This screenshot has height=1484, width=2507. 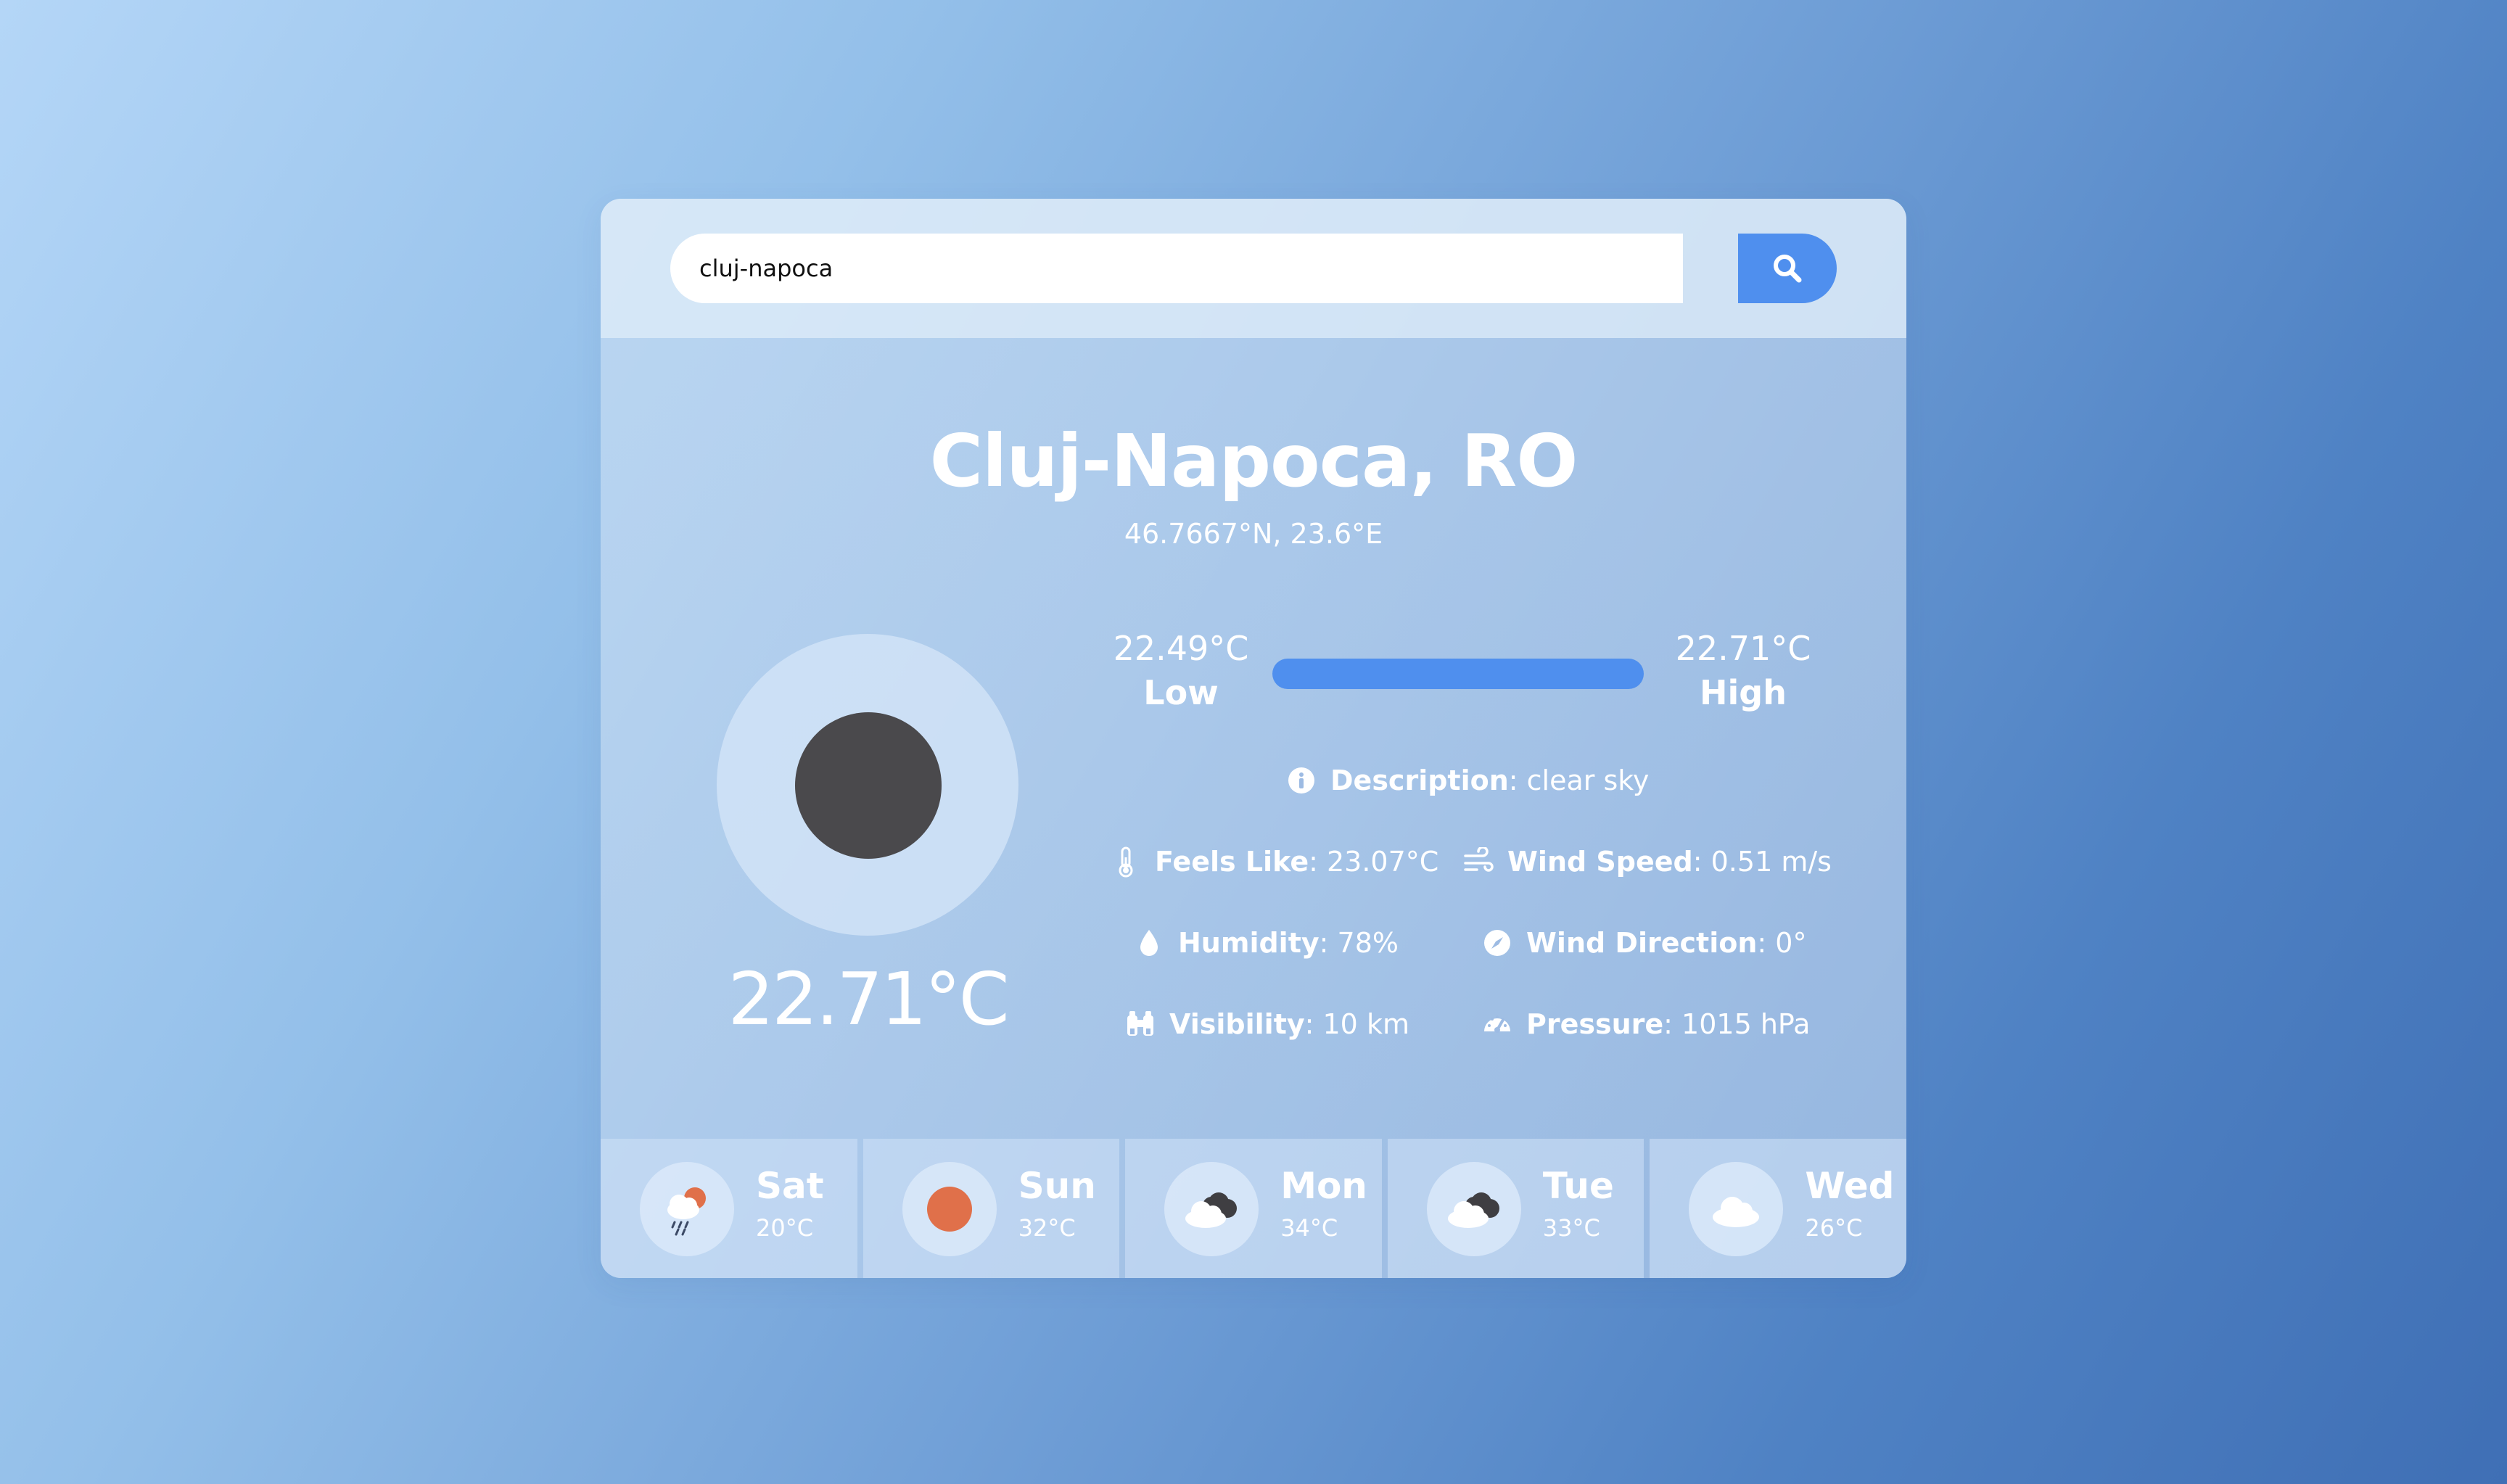 I want to click on low-temperature: 22.49°C Low, so click(x=1181, y=671).